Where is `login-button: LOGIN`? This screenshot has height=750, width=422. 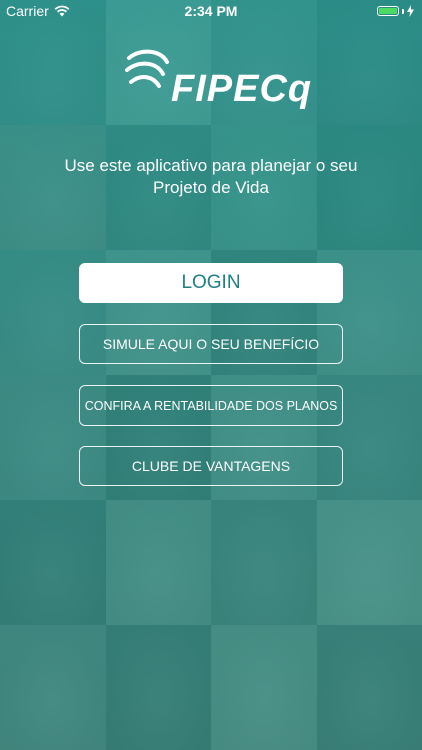
login-button: LOGIN is located at coordinates (211, 283).